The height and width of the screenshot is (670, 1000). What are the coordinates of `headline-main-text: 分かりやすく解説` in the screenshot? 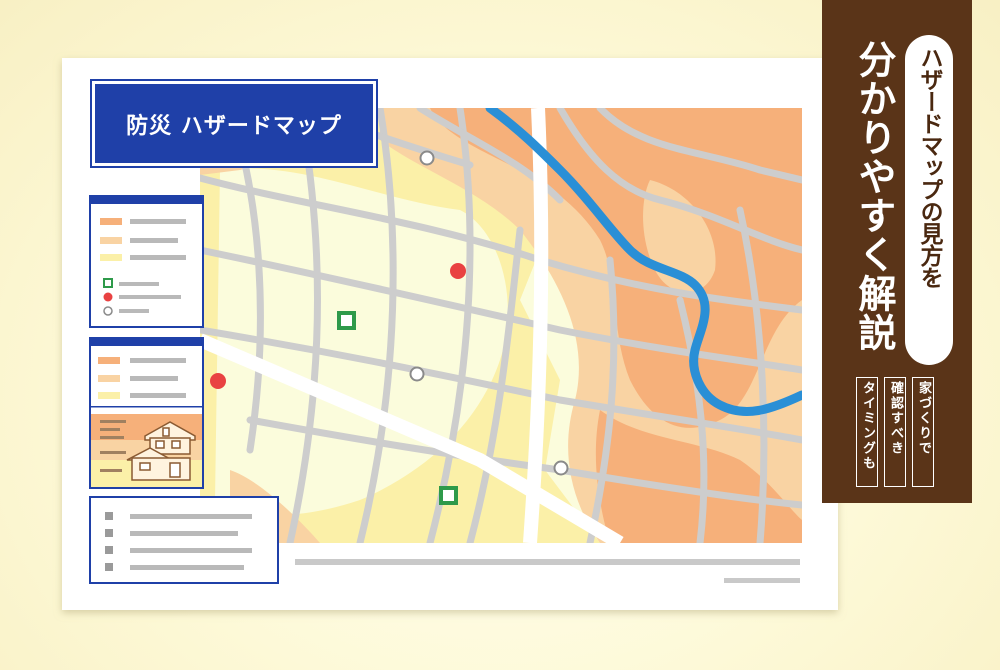 It's located at (874, 196).